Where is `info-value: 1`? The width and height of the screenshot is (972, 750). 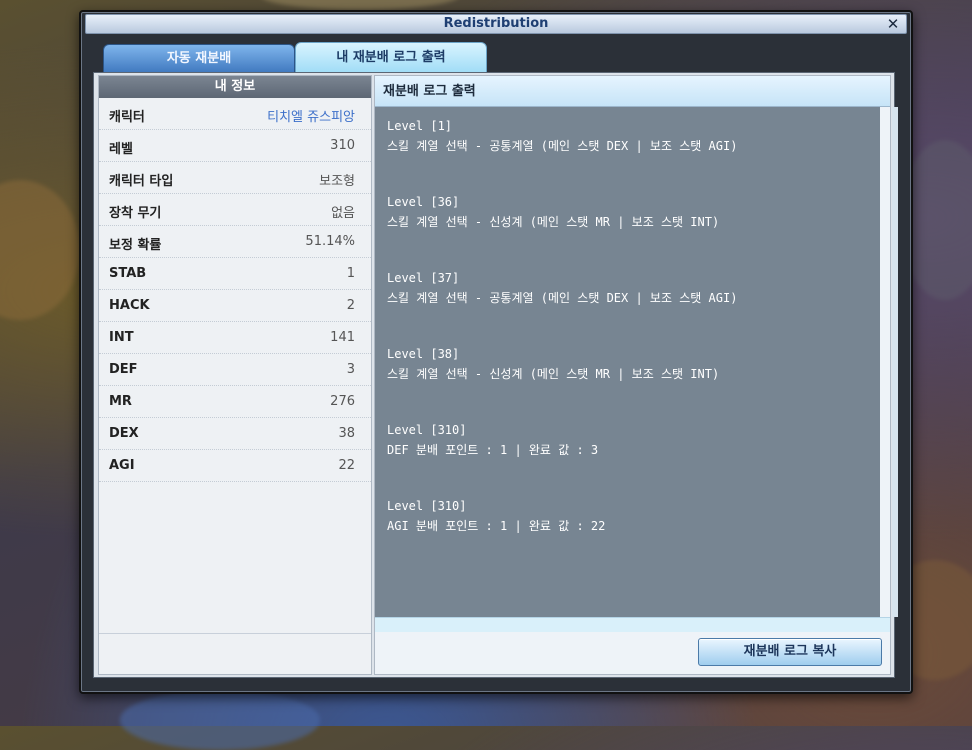
info-value: 1 is located at coordinates (350, 273).